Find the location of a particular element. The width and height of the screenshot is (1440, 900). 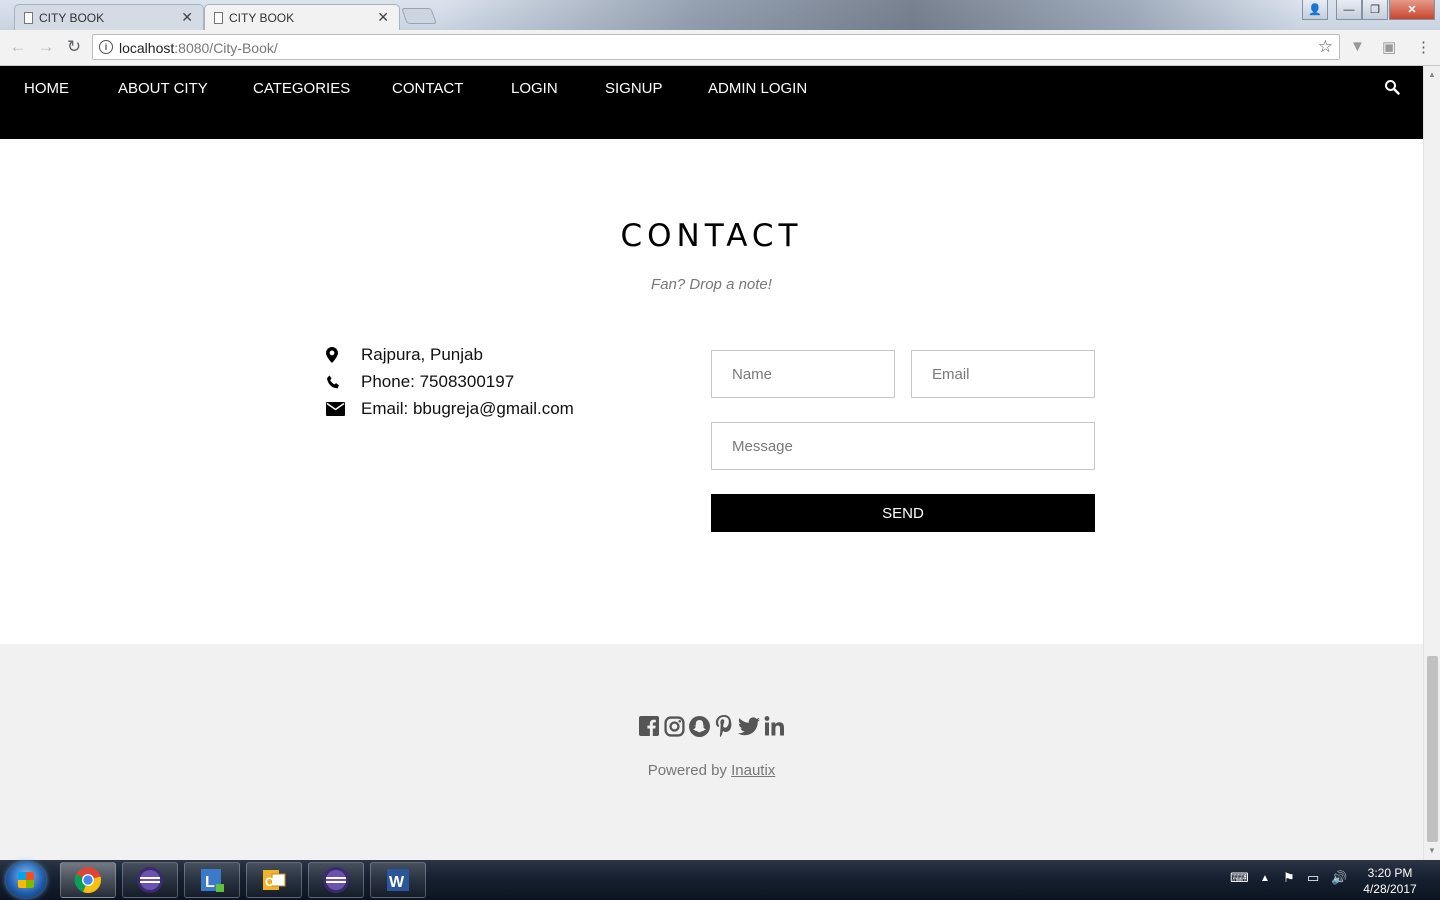

nav-contact: CONTACT is located at coordinates (427, 88).